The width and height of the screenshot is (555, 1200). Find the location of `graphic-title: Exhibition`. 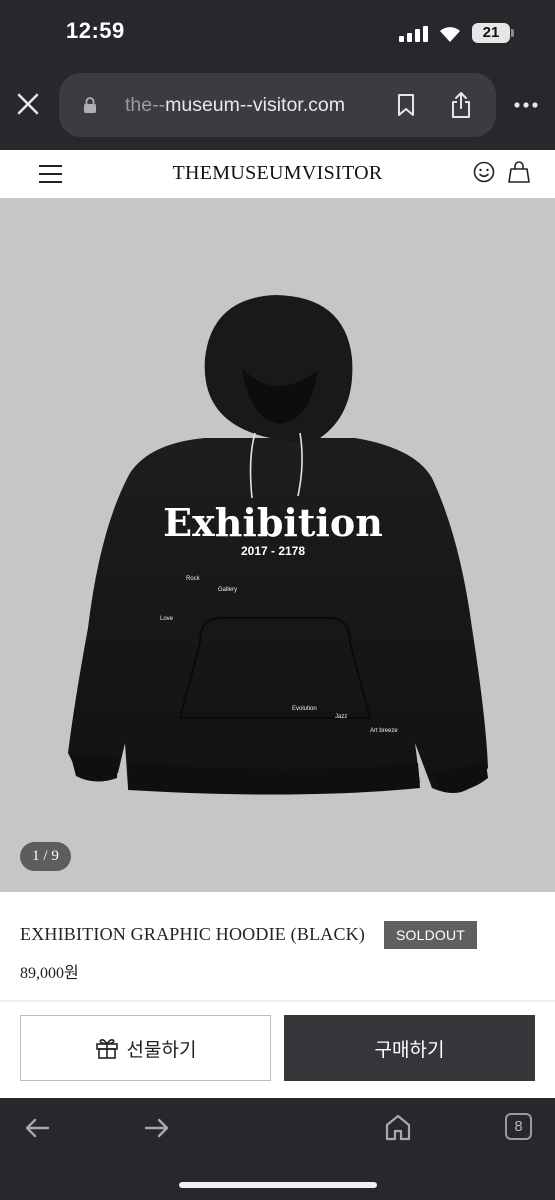

graphic-title: Exhibition is located at coordinates (273, 522).